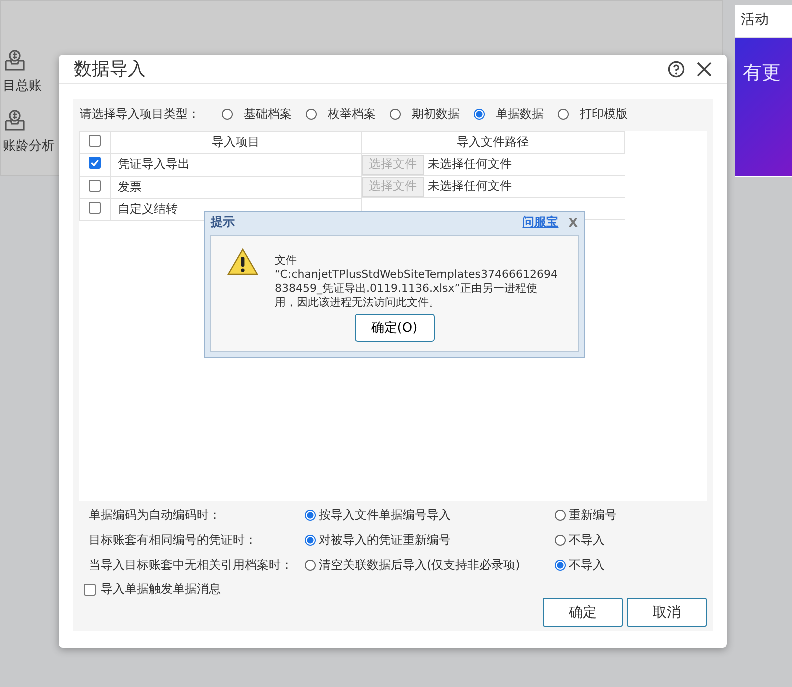  I want to click on column-header: 导入文件路径, so click(493, 143).